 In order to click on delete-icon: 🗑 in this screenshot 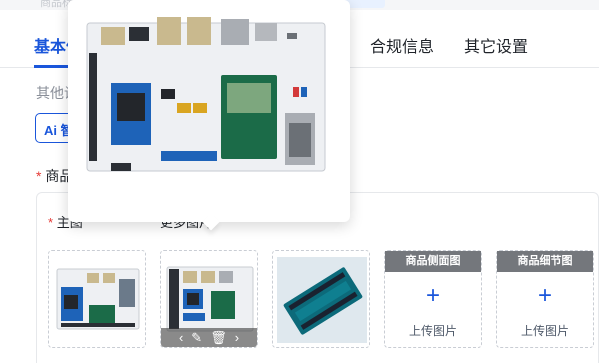, I will do `click(218, 337)`.